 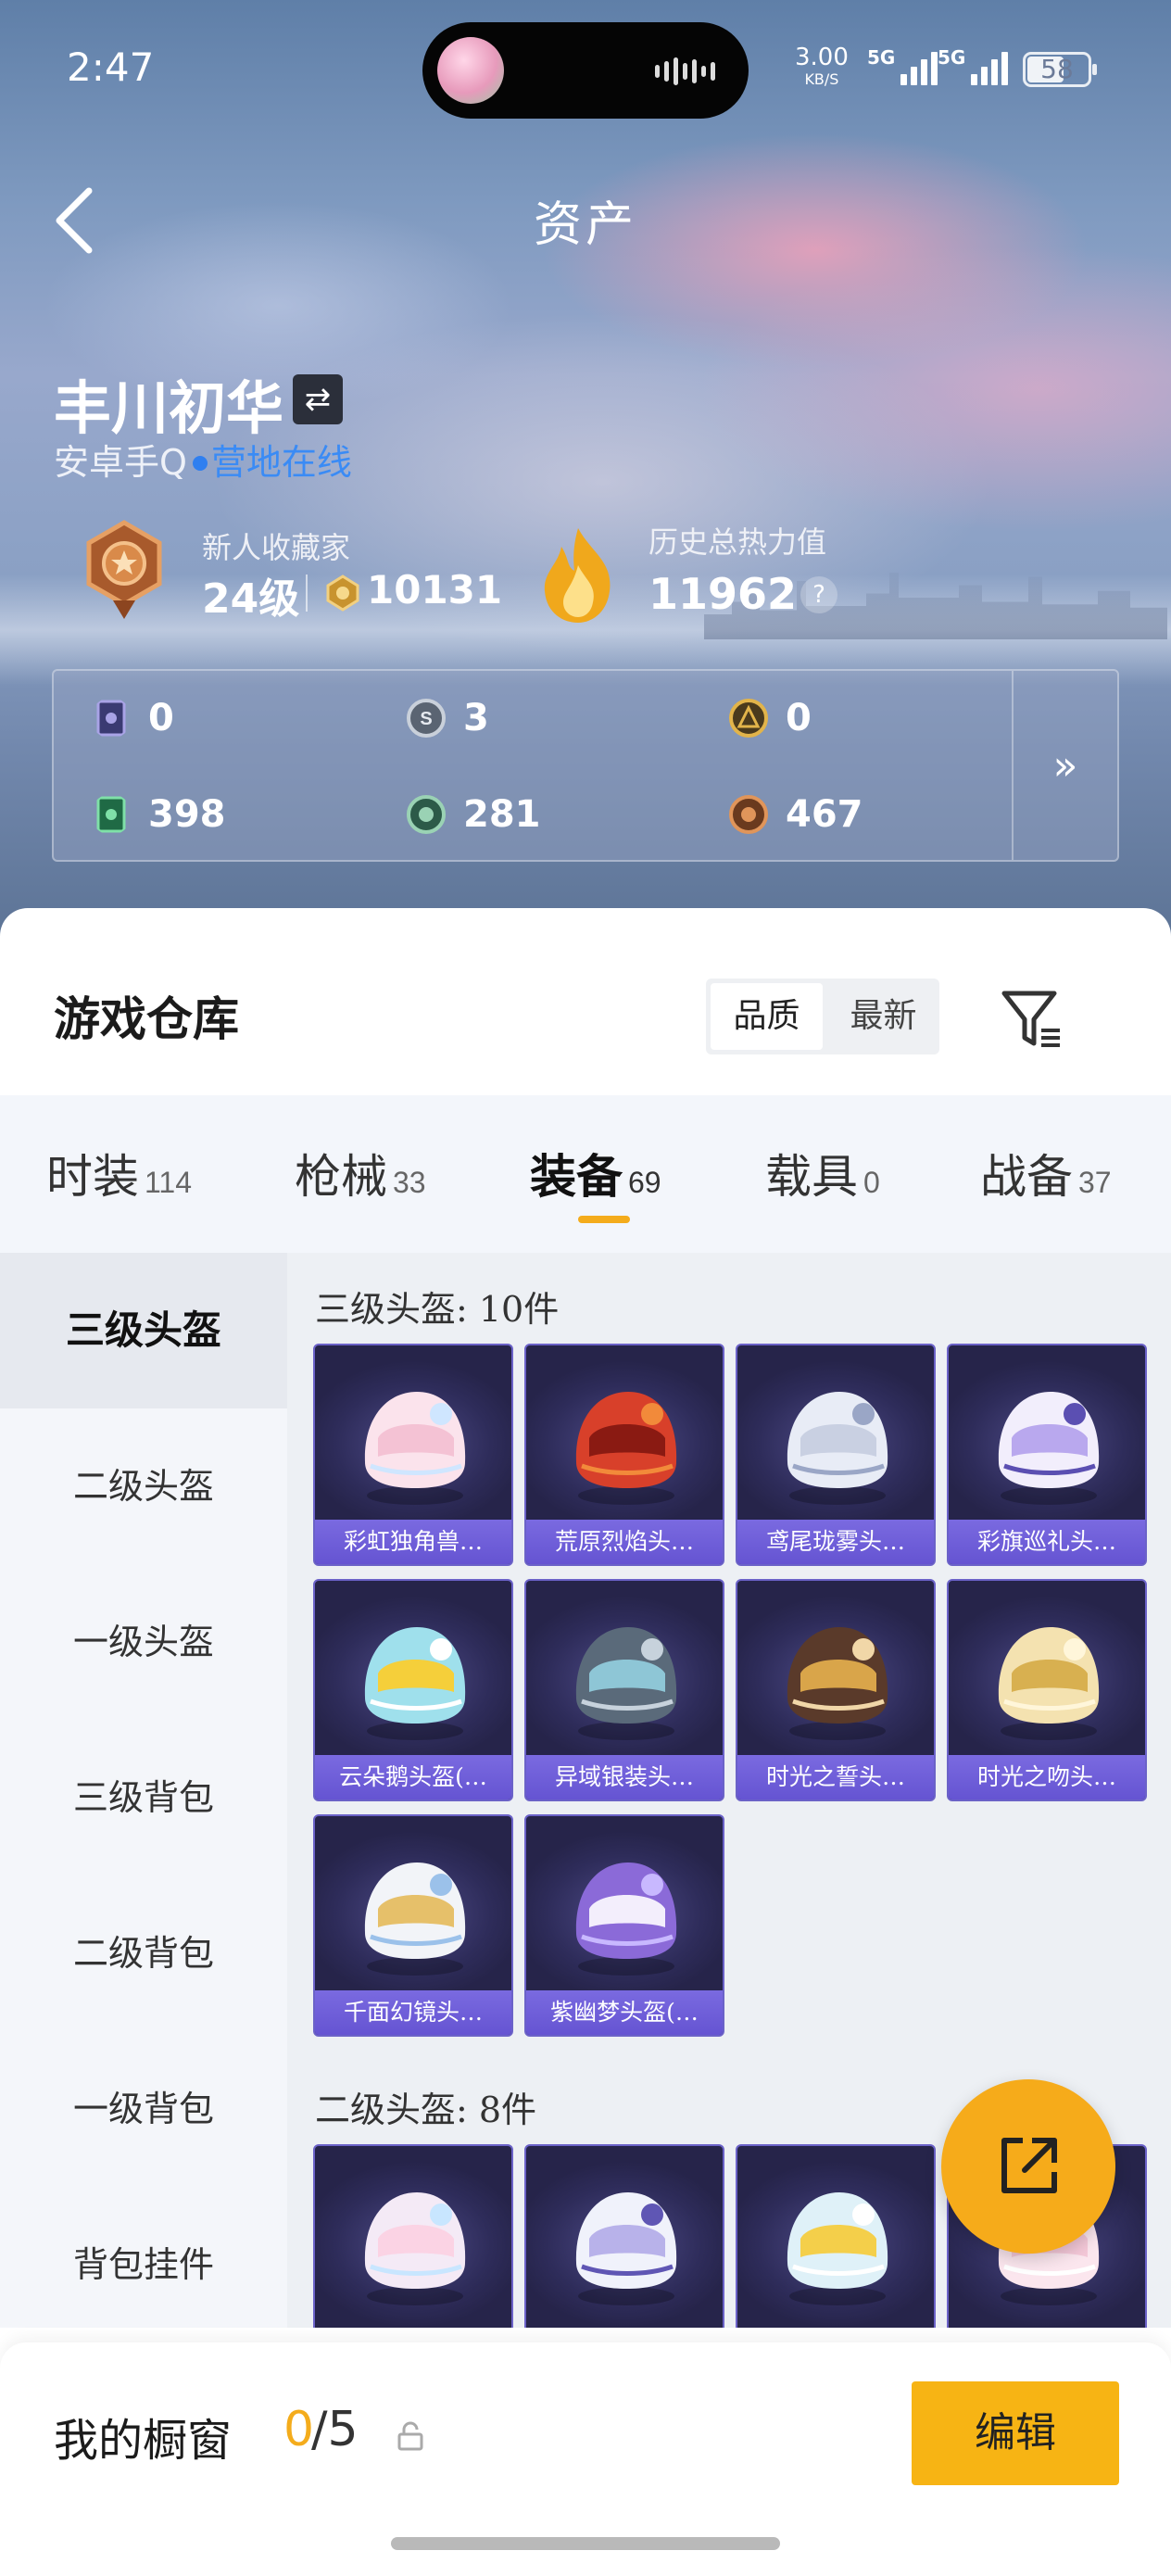 What do you see at coordinates (159, 814) in the screenshot?
I see `counter-green-card: 398` at bounding box center [159, 814].